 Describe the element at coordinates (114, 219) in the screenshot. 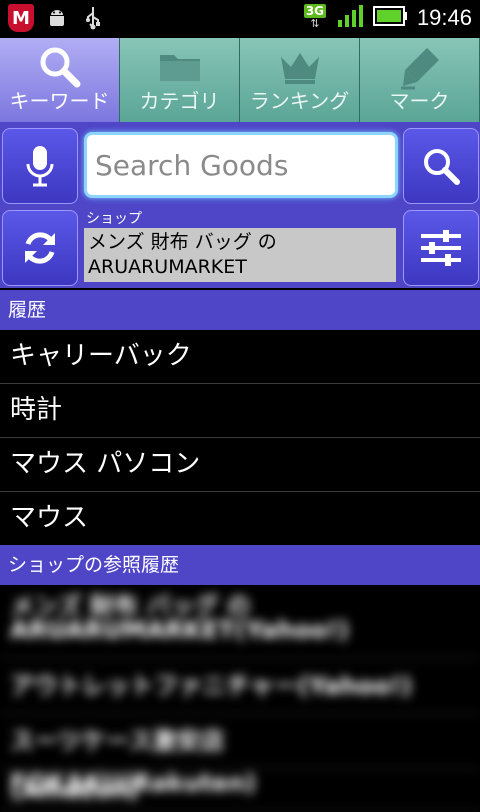

I see `shop-label: ショップ` at that location.